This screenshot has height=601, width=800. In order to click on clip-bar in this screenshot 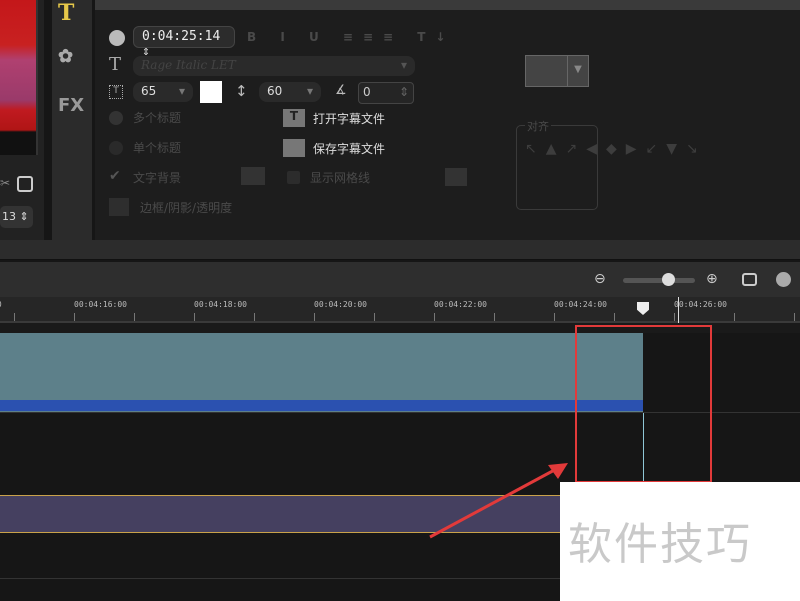, I will do `click(321, 405)`.